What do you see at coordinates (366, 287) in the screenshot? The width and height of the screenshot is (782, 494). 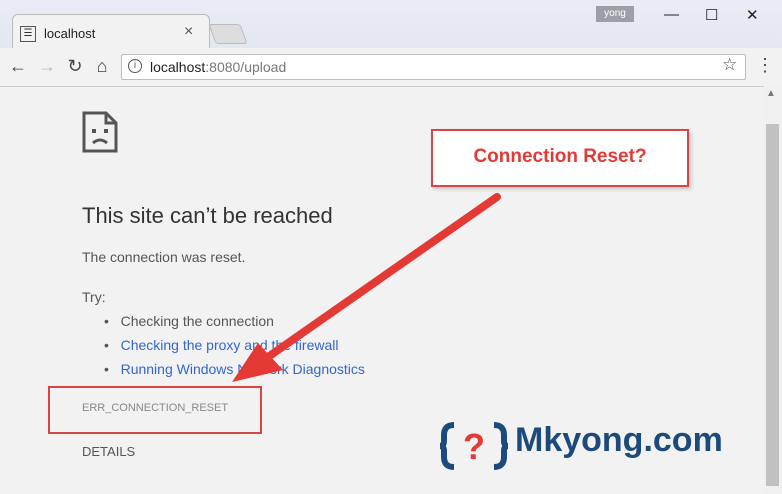 I see `annotation-arrow` at bounding box center [366, 287].